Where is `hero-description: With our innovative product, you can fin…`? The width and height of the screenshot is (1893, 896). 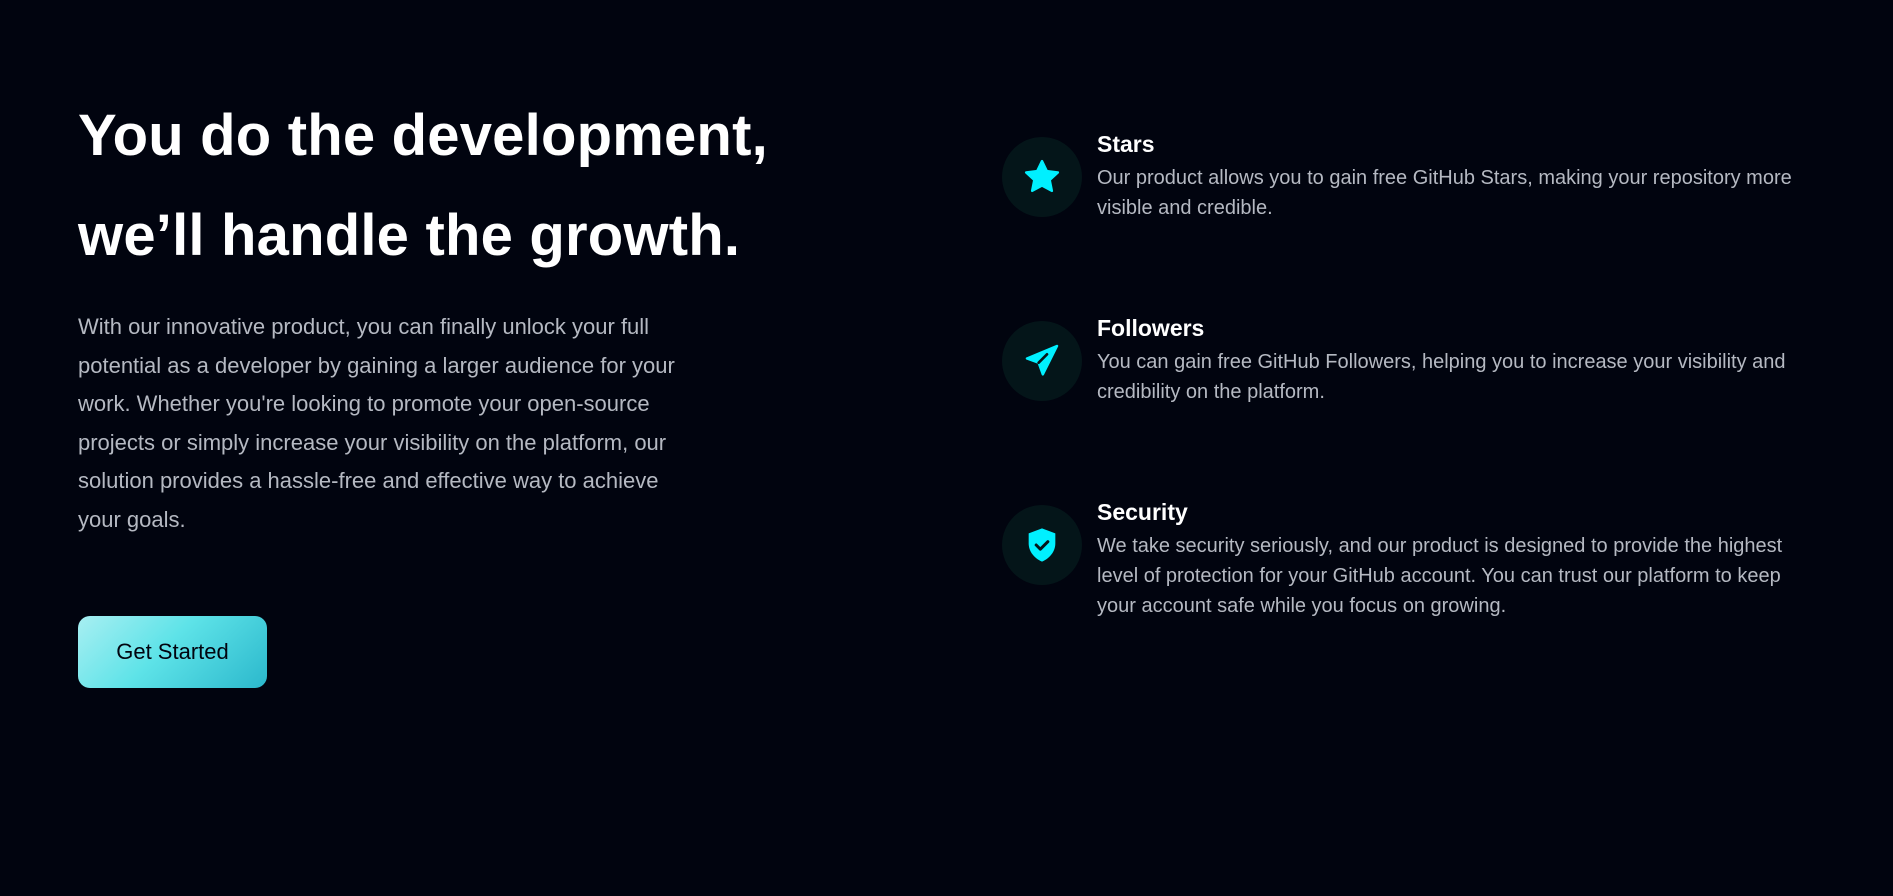 hero-description: With our innovative product, you can fin… is located at coordinates (376, 423).